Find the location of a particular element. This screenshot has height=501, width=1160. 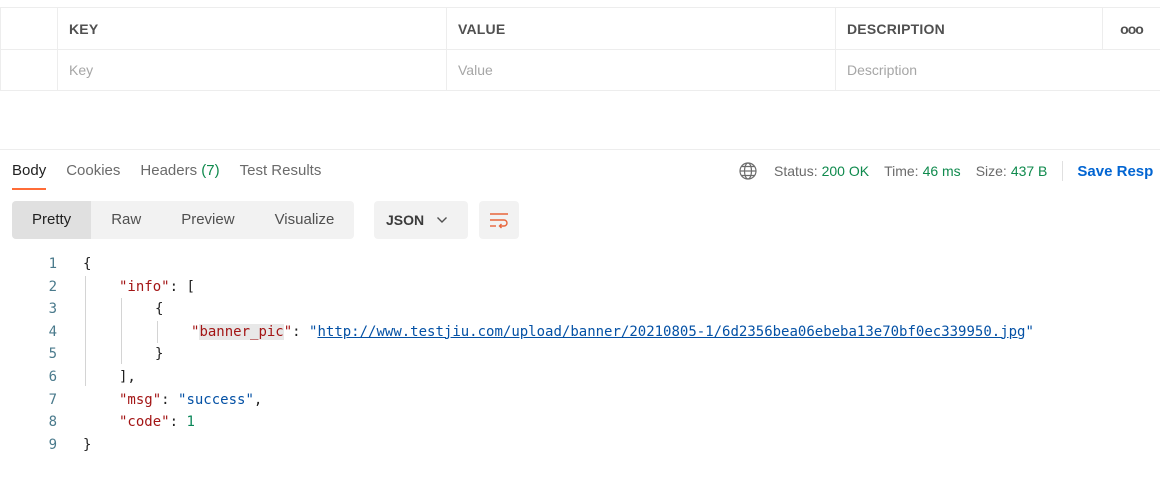

chevron-down-icon is located at coordinates (442, 220).